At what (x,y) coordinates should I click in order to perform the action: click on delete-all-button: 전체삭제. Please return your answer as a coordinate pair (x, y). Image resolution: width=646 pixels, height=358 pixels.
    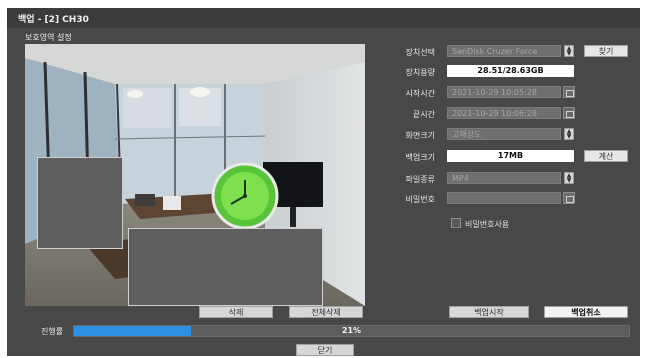
    Looking at the image, I should click on (326, 312).